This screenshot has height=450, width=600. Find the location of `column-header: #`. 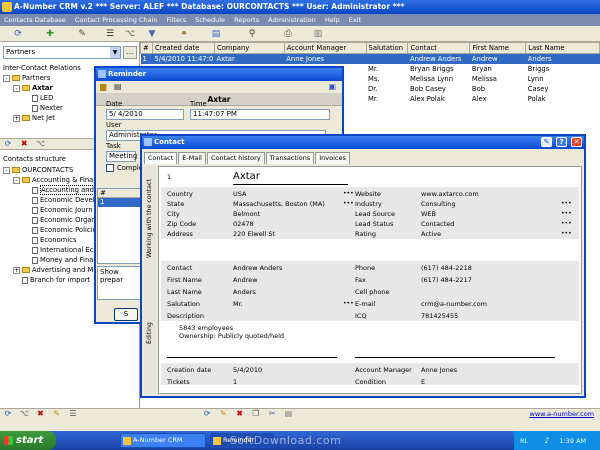

column-header: # is located at coordinates (146, 48).